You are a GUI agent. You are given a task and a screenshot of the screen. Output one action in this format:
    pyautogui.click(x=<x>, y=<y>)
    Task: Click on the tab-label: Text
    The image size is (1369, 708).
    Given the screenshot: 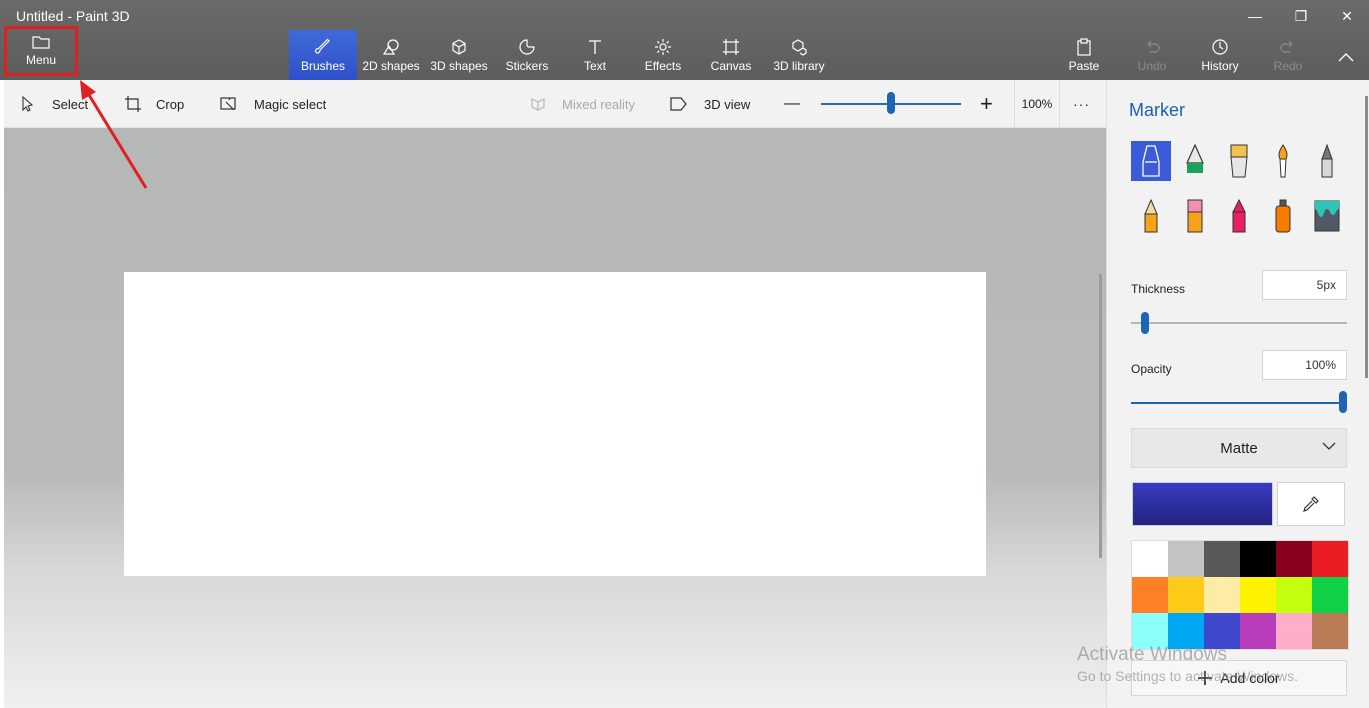 What is the action you would take?
    pyautogui.click(x=594, y=66)
    